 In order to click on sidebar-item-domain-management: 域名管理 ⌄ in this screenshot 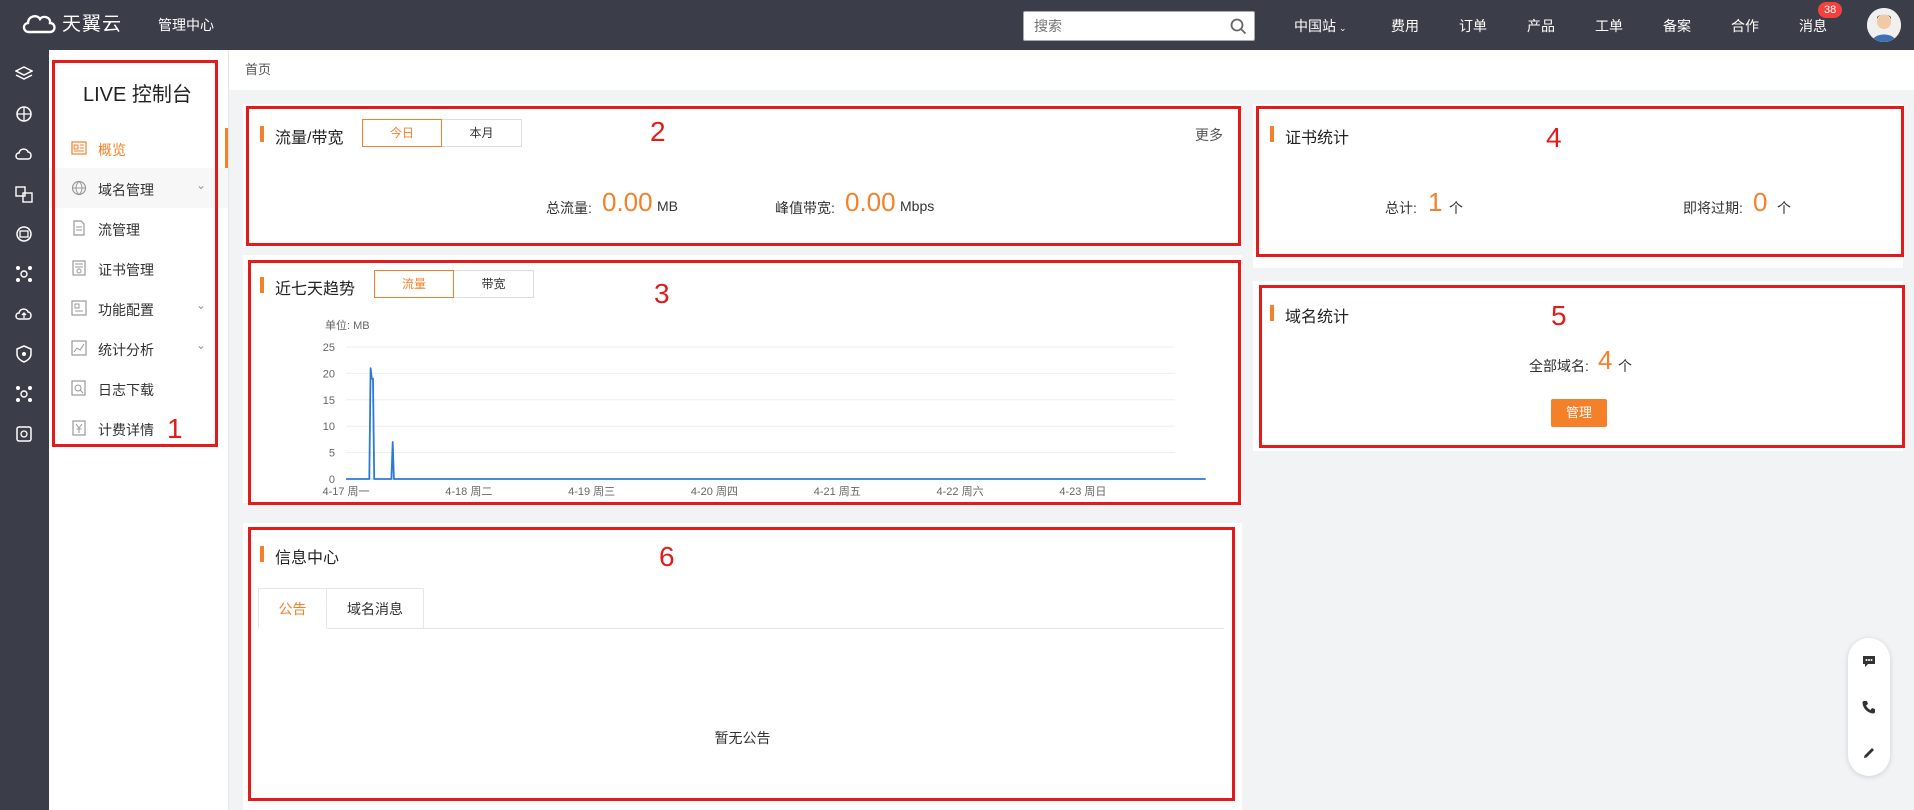, I will do `click(138, 188)`.